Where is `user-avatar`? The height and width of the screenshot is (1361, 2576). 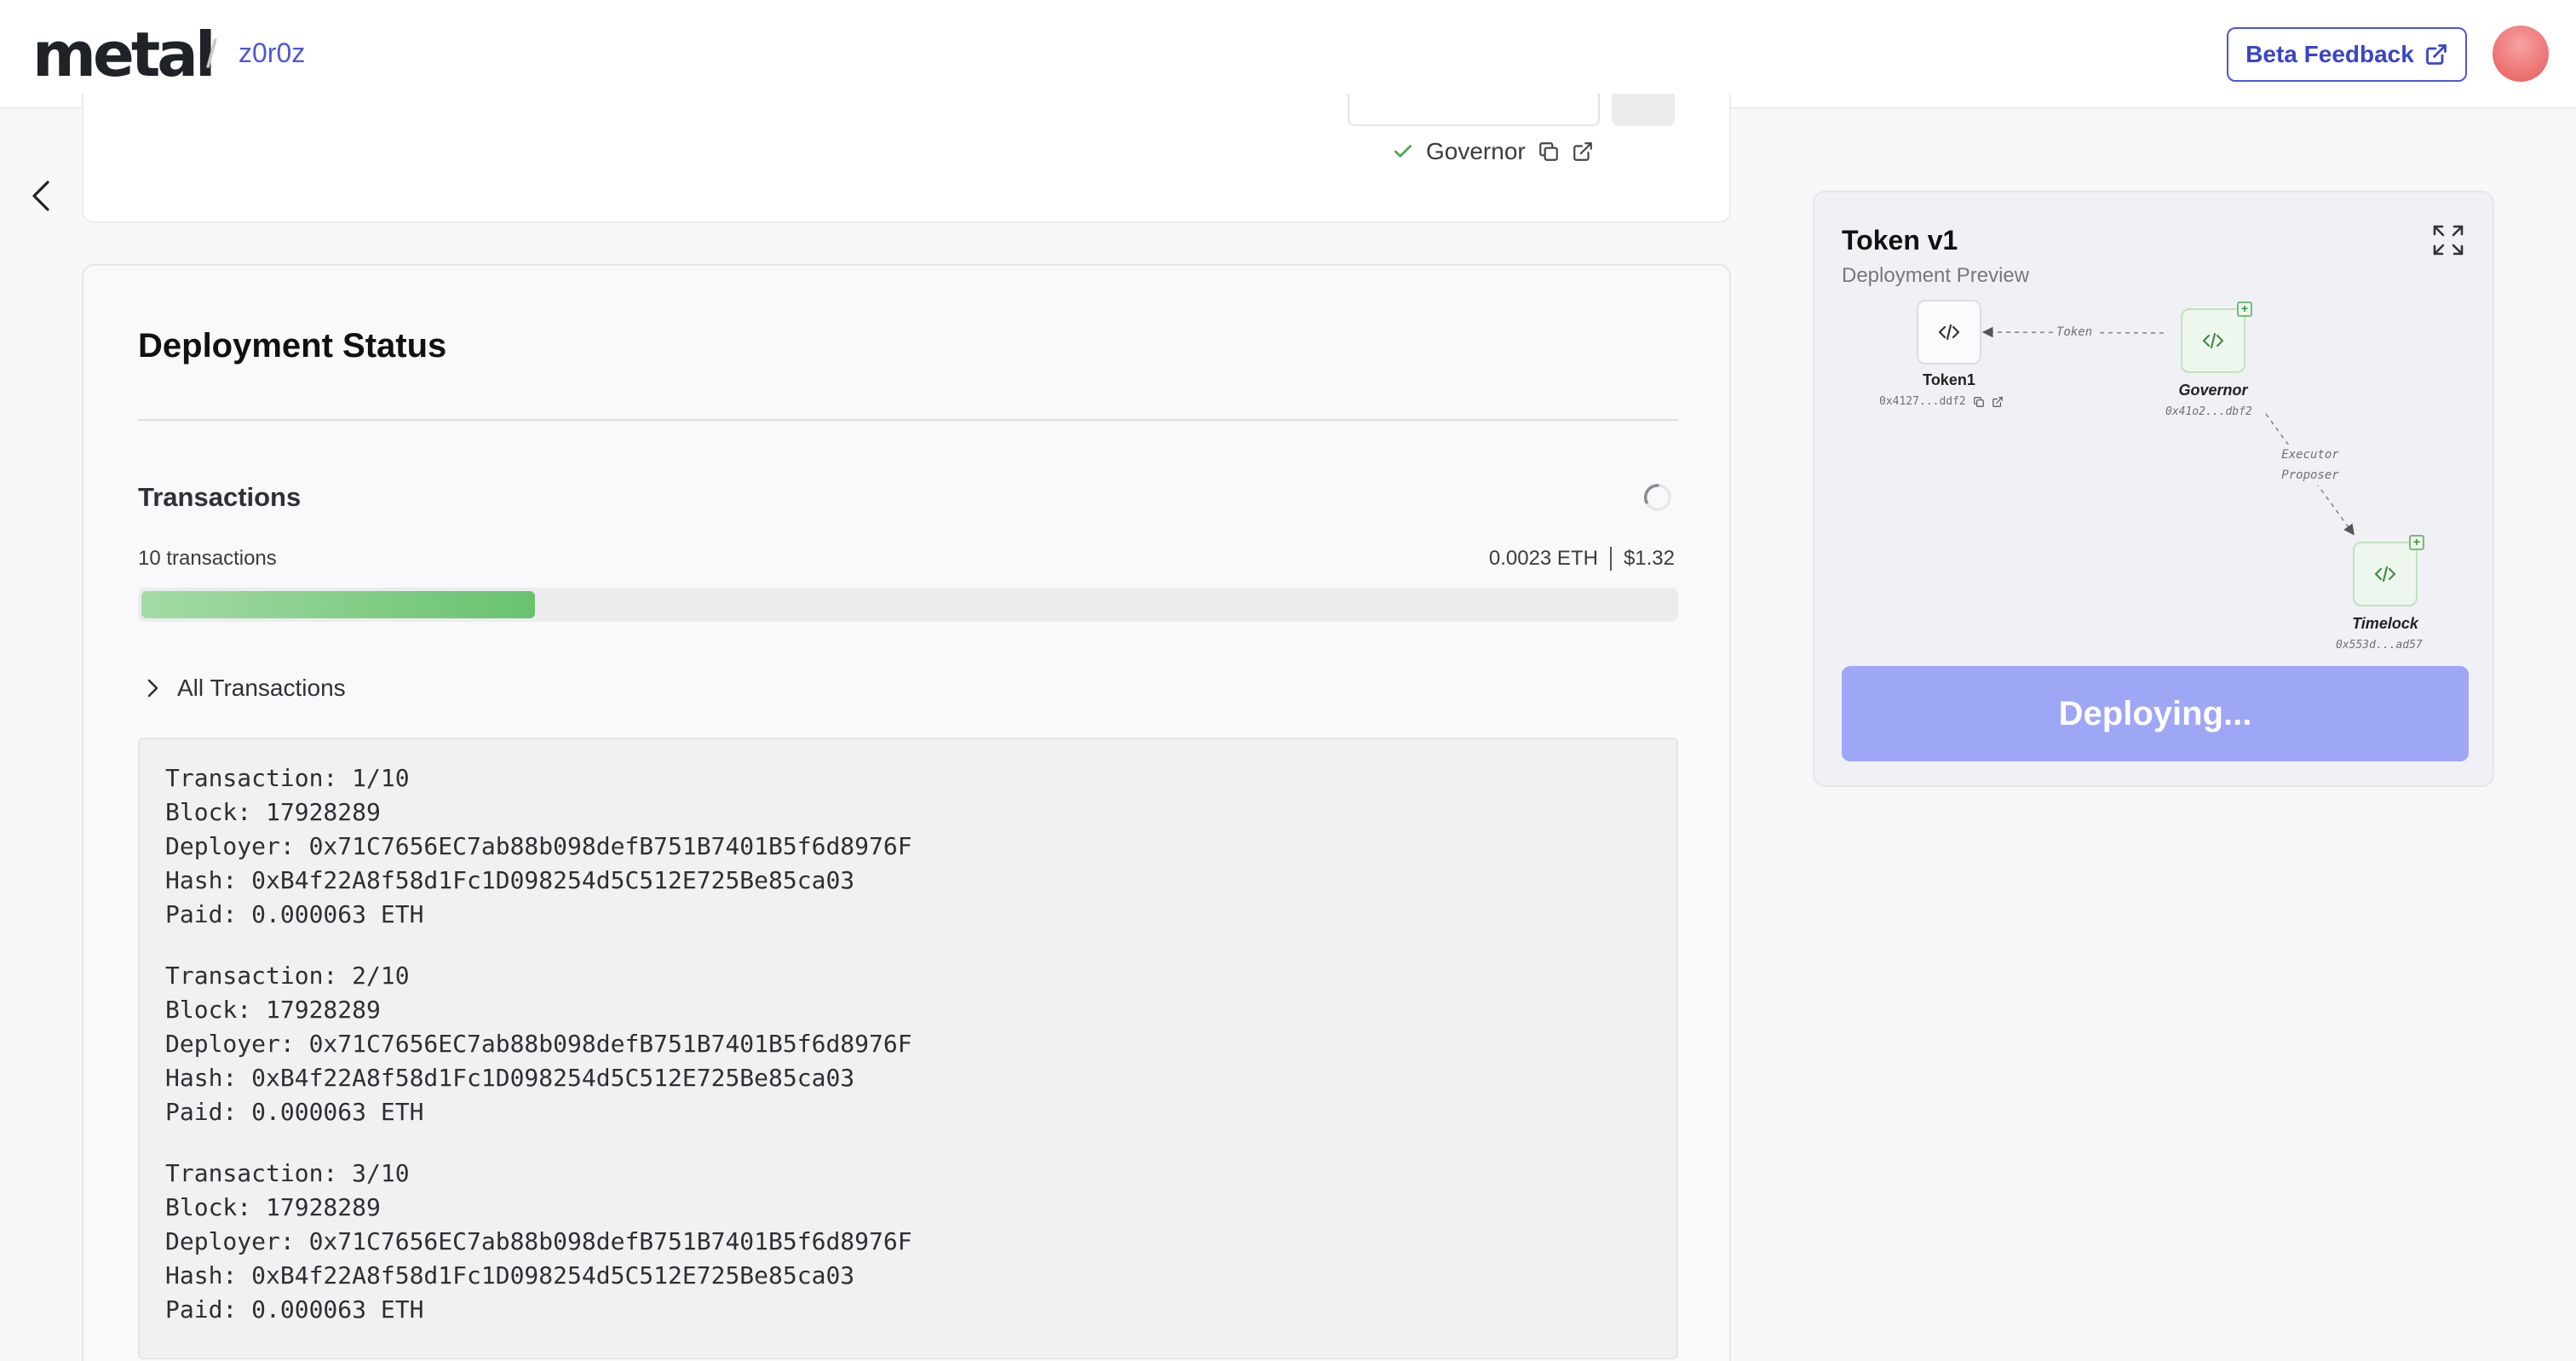
user-avatar is located at coordinates (2521, 54).